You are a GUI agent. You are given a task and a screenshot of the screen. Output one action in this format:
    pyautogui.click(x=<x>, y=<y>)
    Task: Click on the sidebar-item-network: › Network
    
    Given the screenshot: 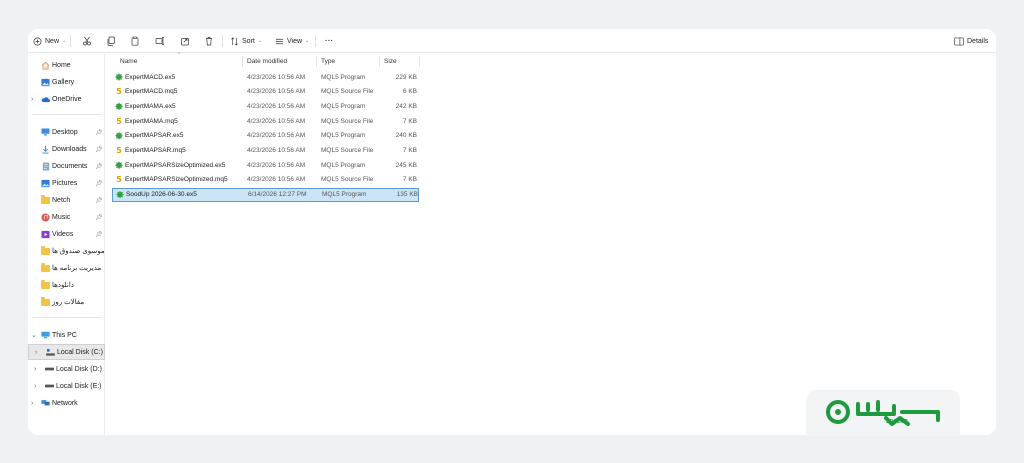 What is the action you would take?
    pyautogui.click(x=66, y=403)
    